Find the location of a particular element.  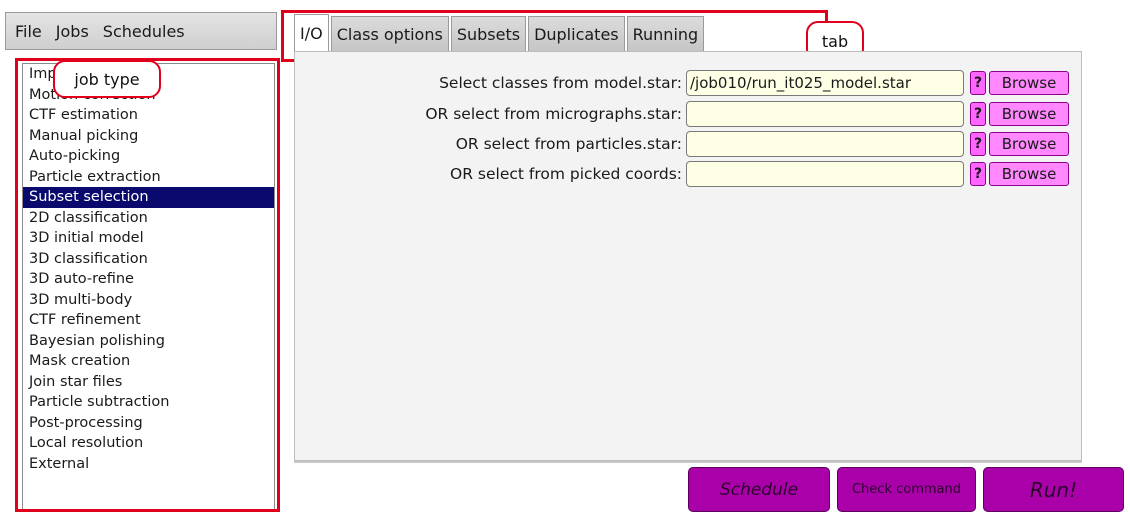

job-type-callout: job type is located at coordinates (107, 79).